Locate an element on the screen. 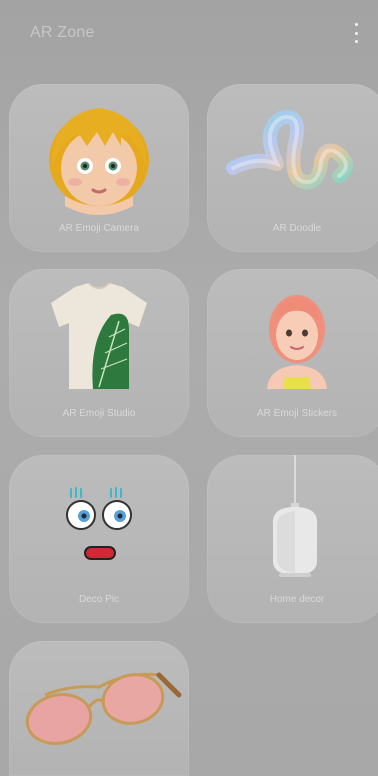 The width and height of the screenshot is (378, 776). tile-ar-emoji-studio: AR Emoji Studio is located at coordinates (99, 353).